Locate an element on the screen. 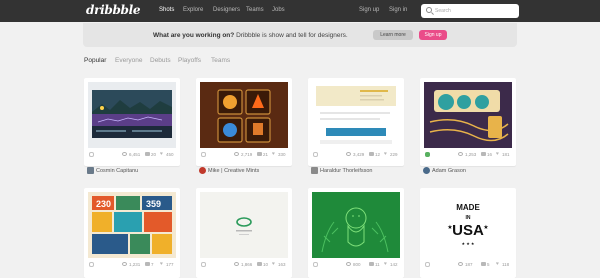  banner-question: What are you working on? is located at coordinates (194, 35).